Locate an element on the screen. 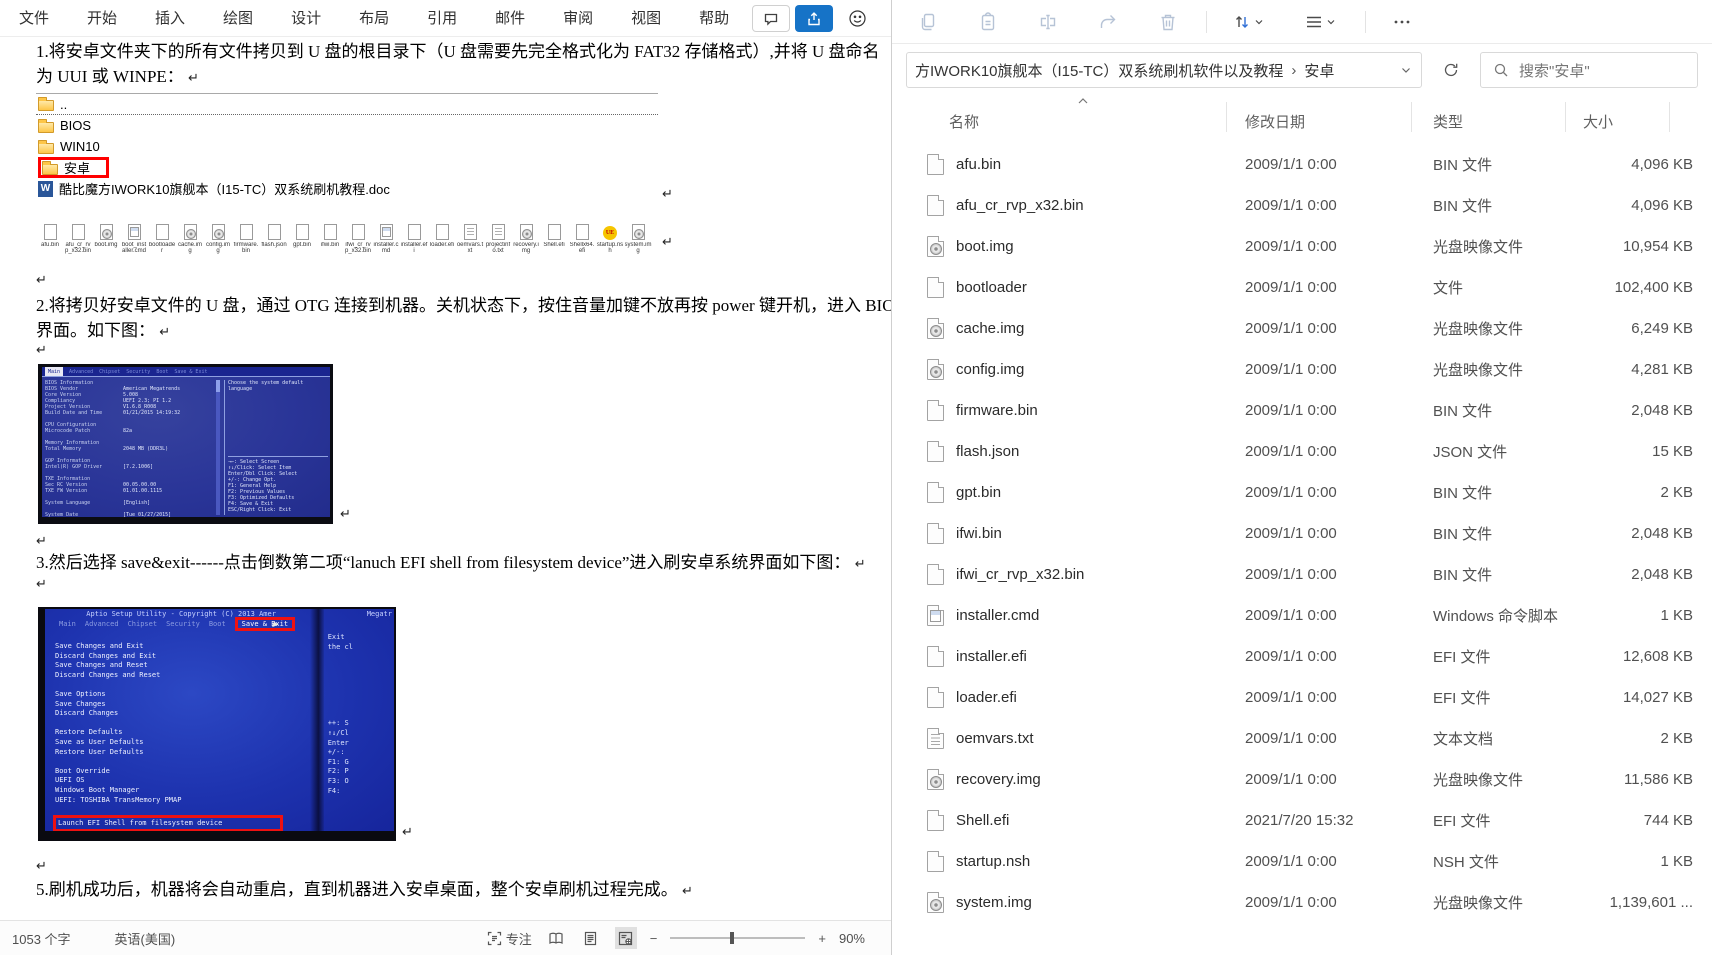 The height and width of the screenshot is (955, 1712). file-size: 12,608 KB is located at coordinates (1657, 656).